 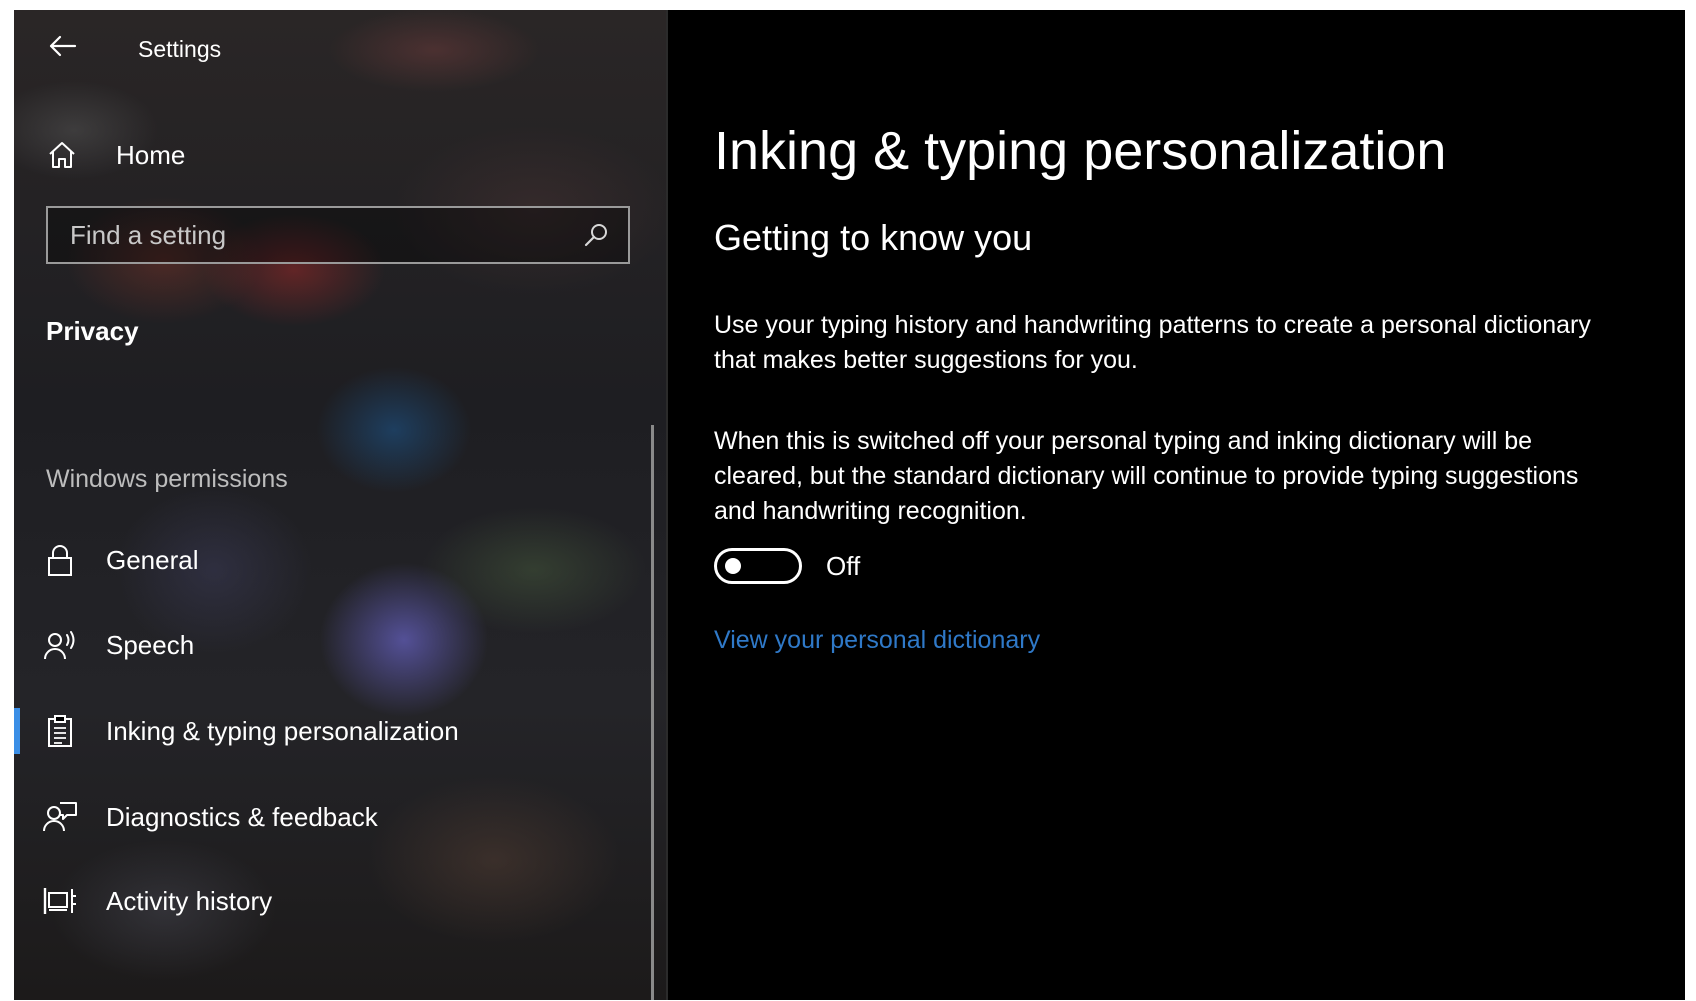 I want to click on back-button, so click(x=62, y=46).